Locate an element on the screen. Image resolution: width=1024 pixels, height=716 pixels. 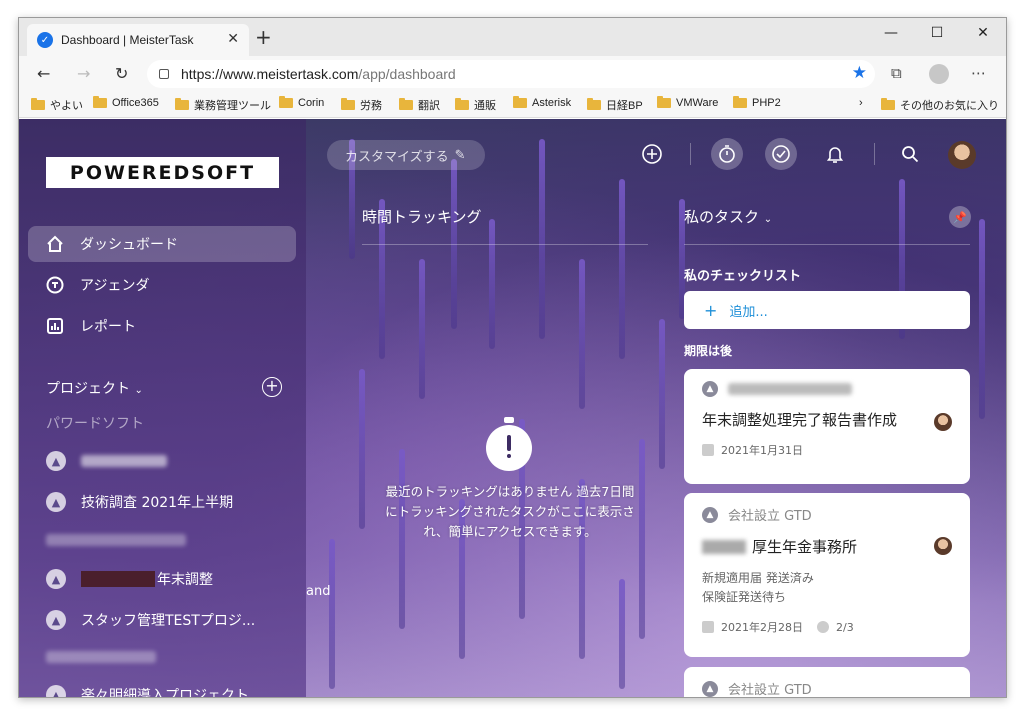
maximize-icon: ☐ is located at coordinates (937, 33).